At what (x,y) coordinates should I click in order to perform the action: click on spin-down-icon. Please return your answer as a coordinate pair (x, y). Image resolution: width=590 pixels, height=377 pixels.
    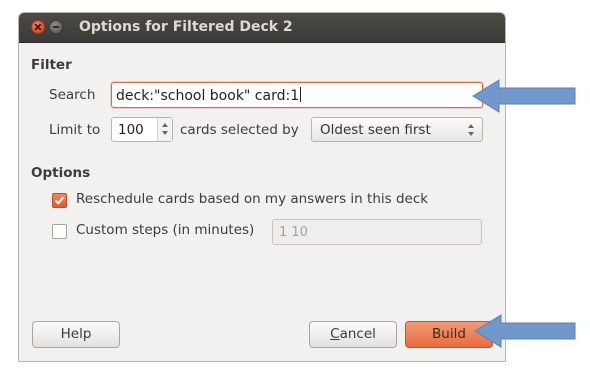
    Looking at the image, I should click on (165, 133).